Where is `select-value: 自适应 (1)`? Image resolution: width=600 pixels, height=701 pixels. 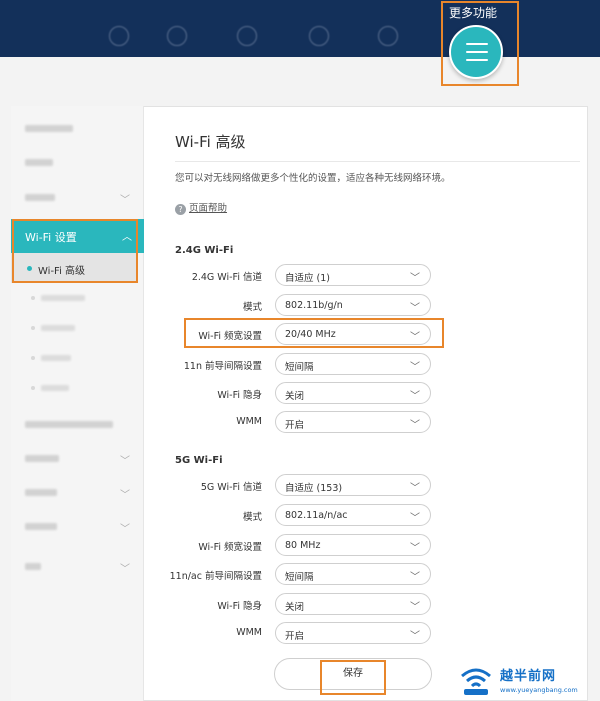 select-value: 自适应 (1) is located at coordinates (307, 278).